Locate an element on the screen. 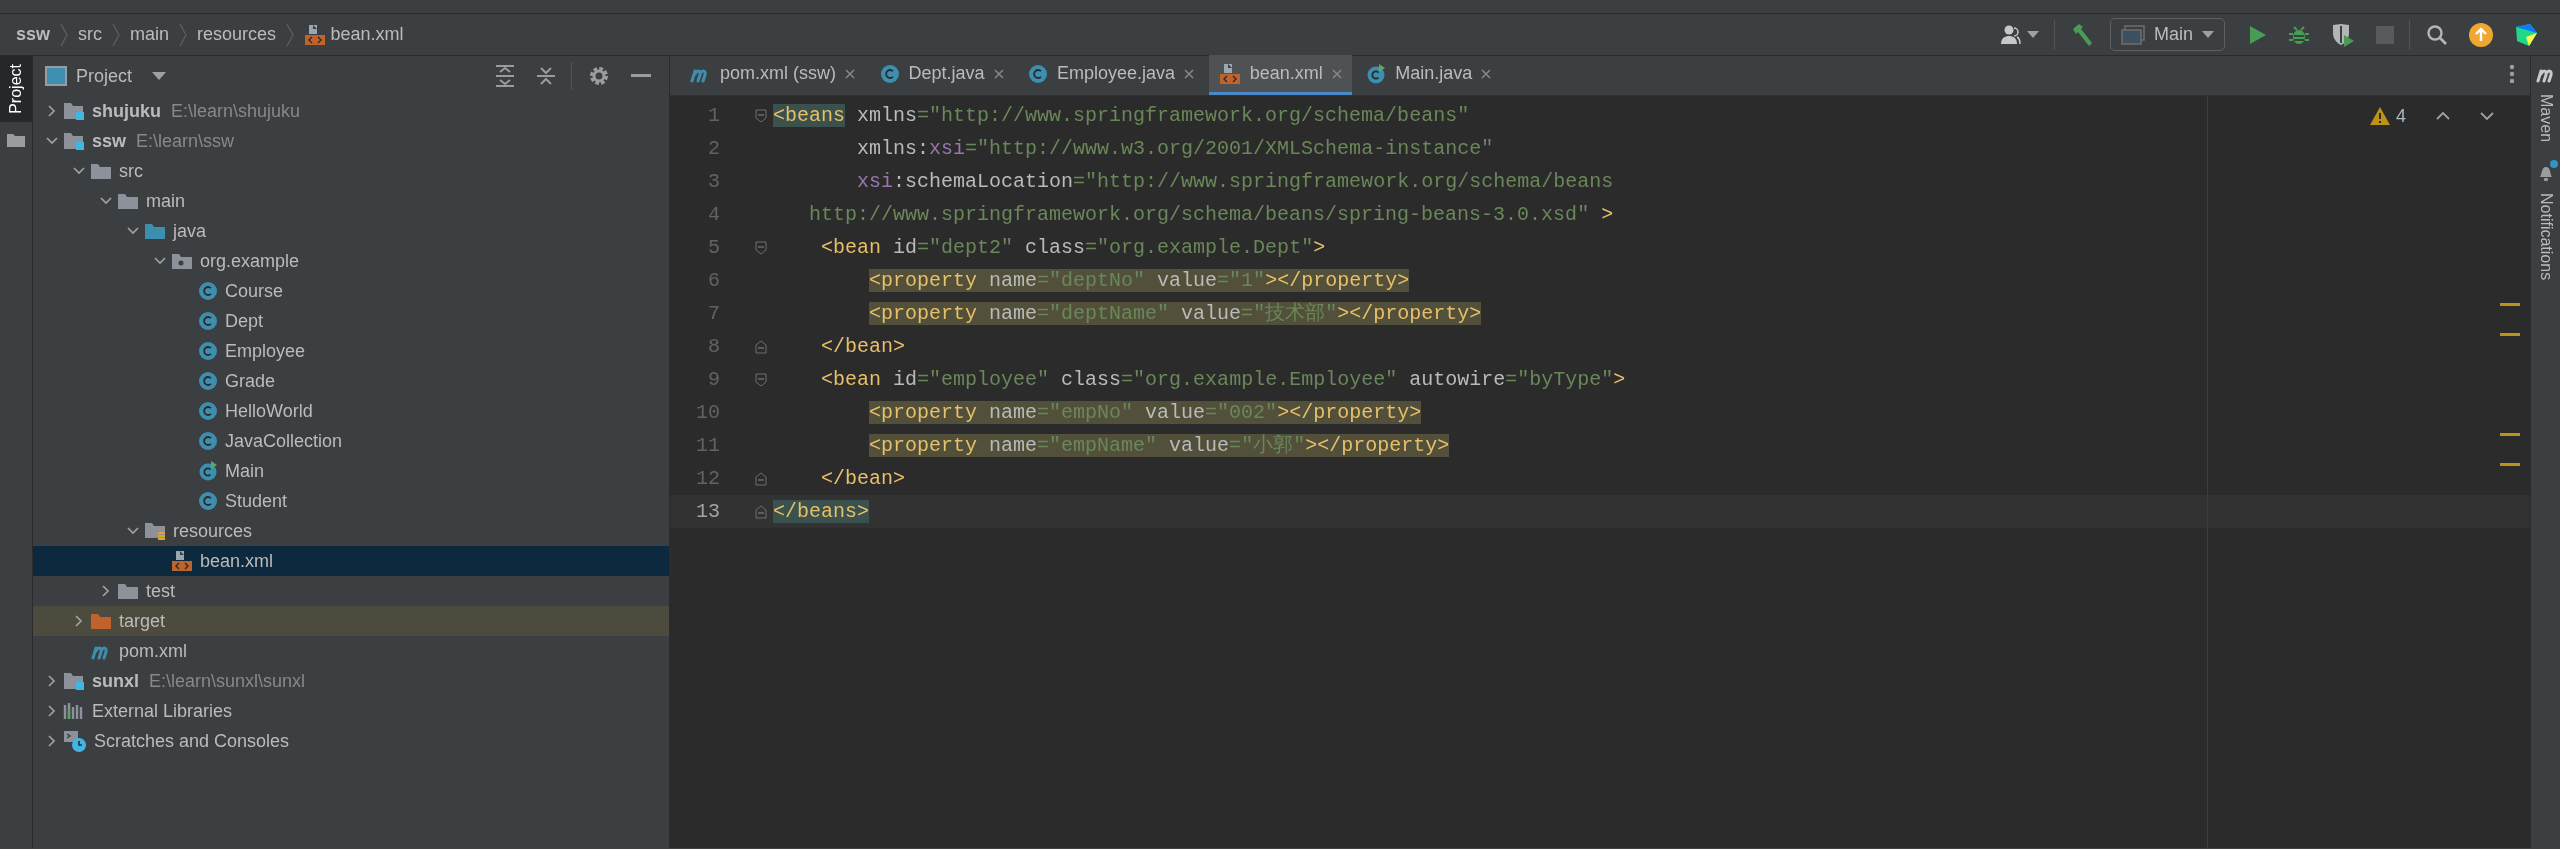 The height and width of the screenshot is (849, 2560). tree-row: ssw E:\learn\ssw is located at coordinates (351, 141).